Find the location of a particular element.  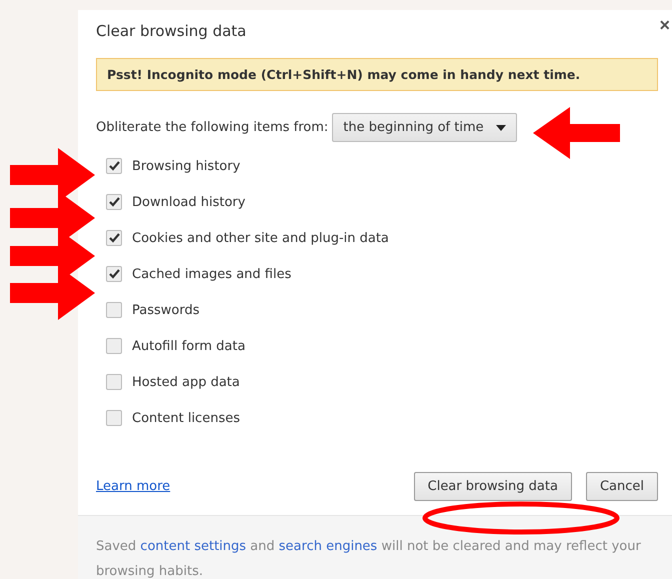

time-range-dropdown: the beginning of time is located at coordinates (424, 127).